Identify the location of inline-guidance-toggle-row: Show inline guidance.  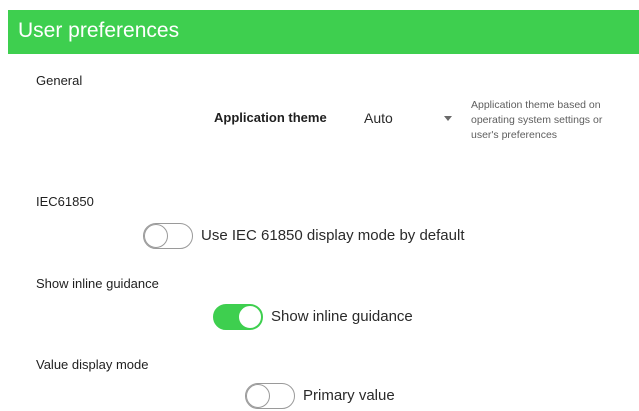
(313, 317).